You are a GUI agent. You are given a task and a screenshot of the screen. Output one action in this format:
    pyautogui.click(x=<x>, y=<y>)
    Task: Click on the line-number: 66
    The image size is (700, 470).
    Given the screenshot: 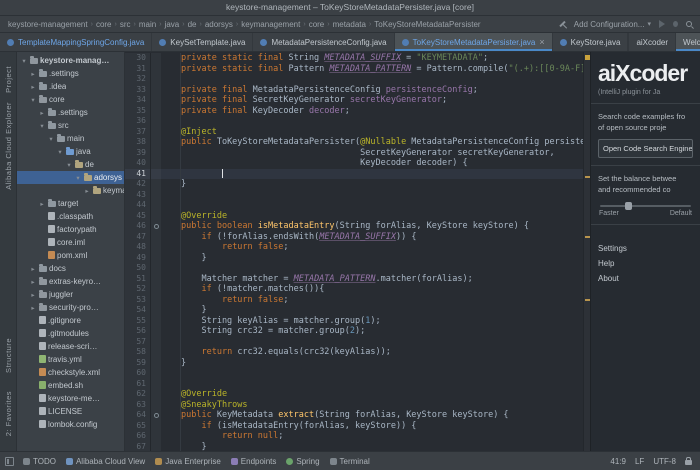 What is the action you would take?
    pyautogui.click(x=138, y=436)
    